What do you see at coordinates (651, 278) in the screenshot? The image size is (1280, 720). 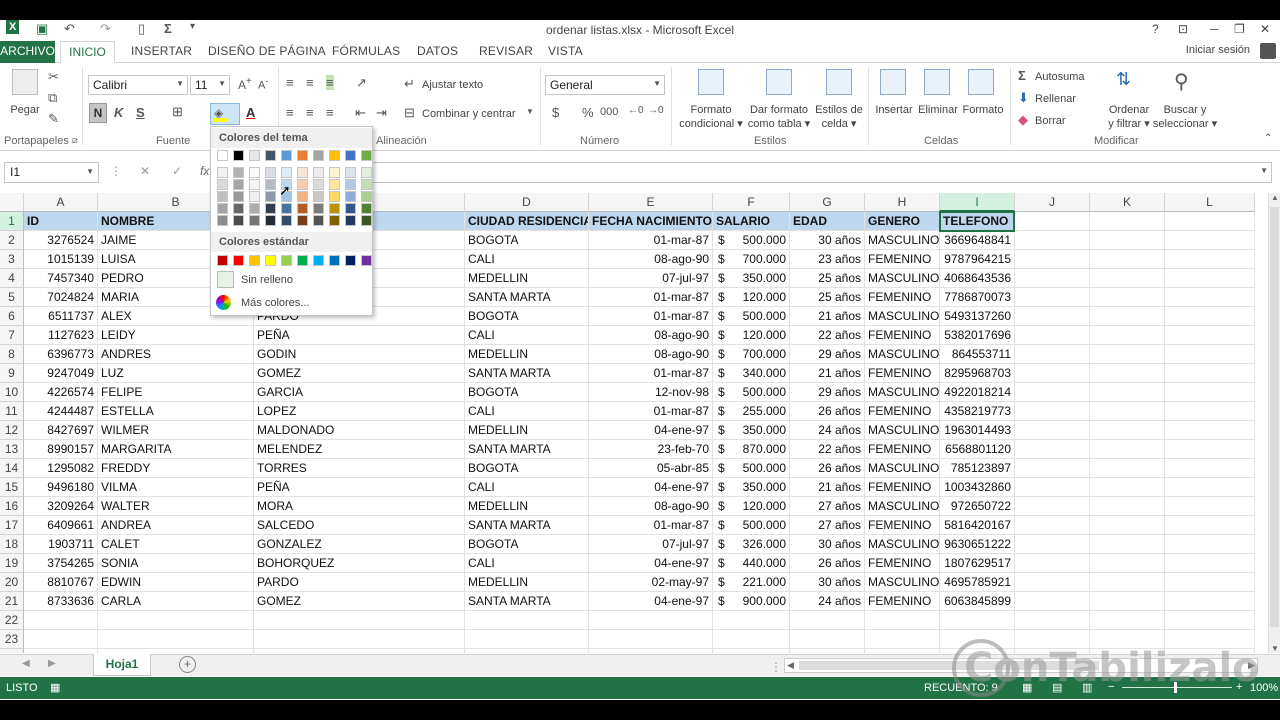 I see `cell-fecha: 07-jul-97` at bounding box center [651, 278].